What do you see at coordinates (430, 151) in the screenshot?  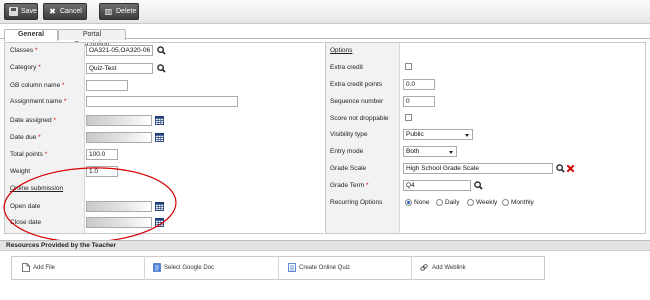 I see `entry-mode-select: Both` at bounding box center [430, 151].